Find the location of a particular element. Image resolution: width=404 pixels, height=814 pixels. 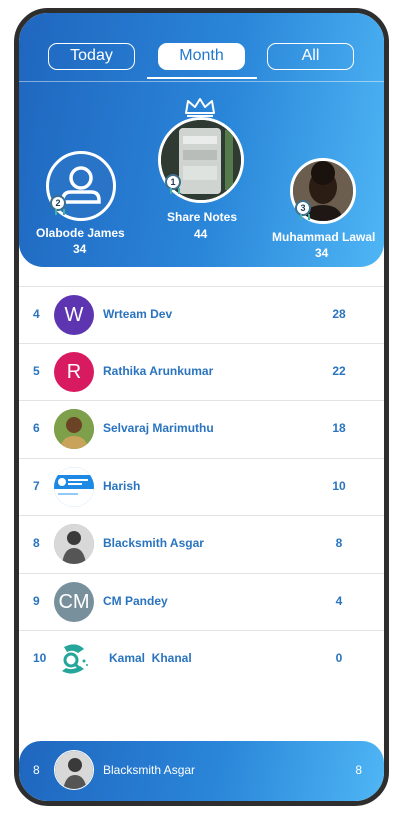

podium-first: 1 Share Notes 44 is located at coordinates (204, 140).